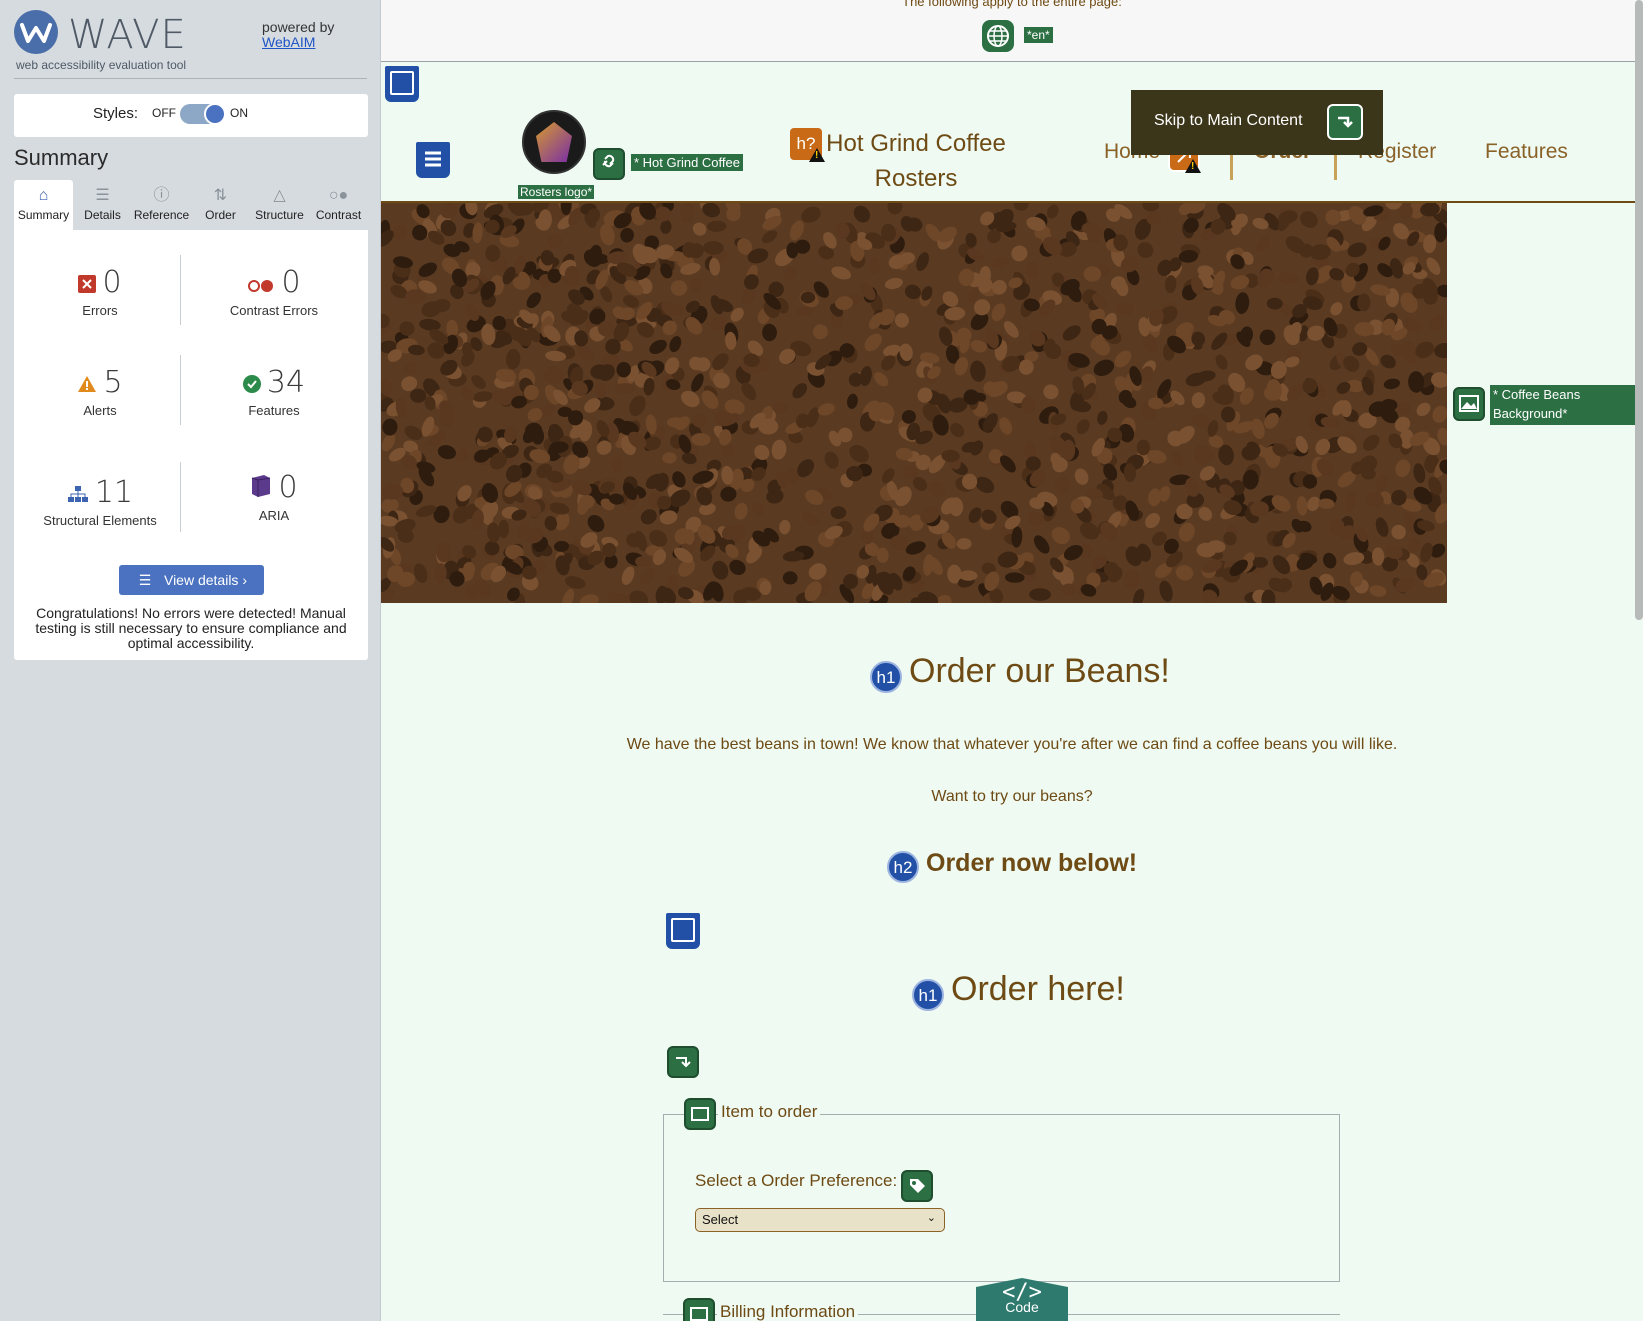  What do you see at coordinates (274, 496) in the screenshot?
I see `aria-stat: 0 ARIA` at bounding box center [274, 496].